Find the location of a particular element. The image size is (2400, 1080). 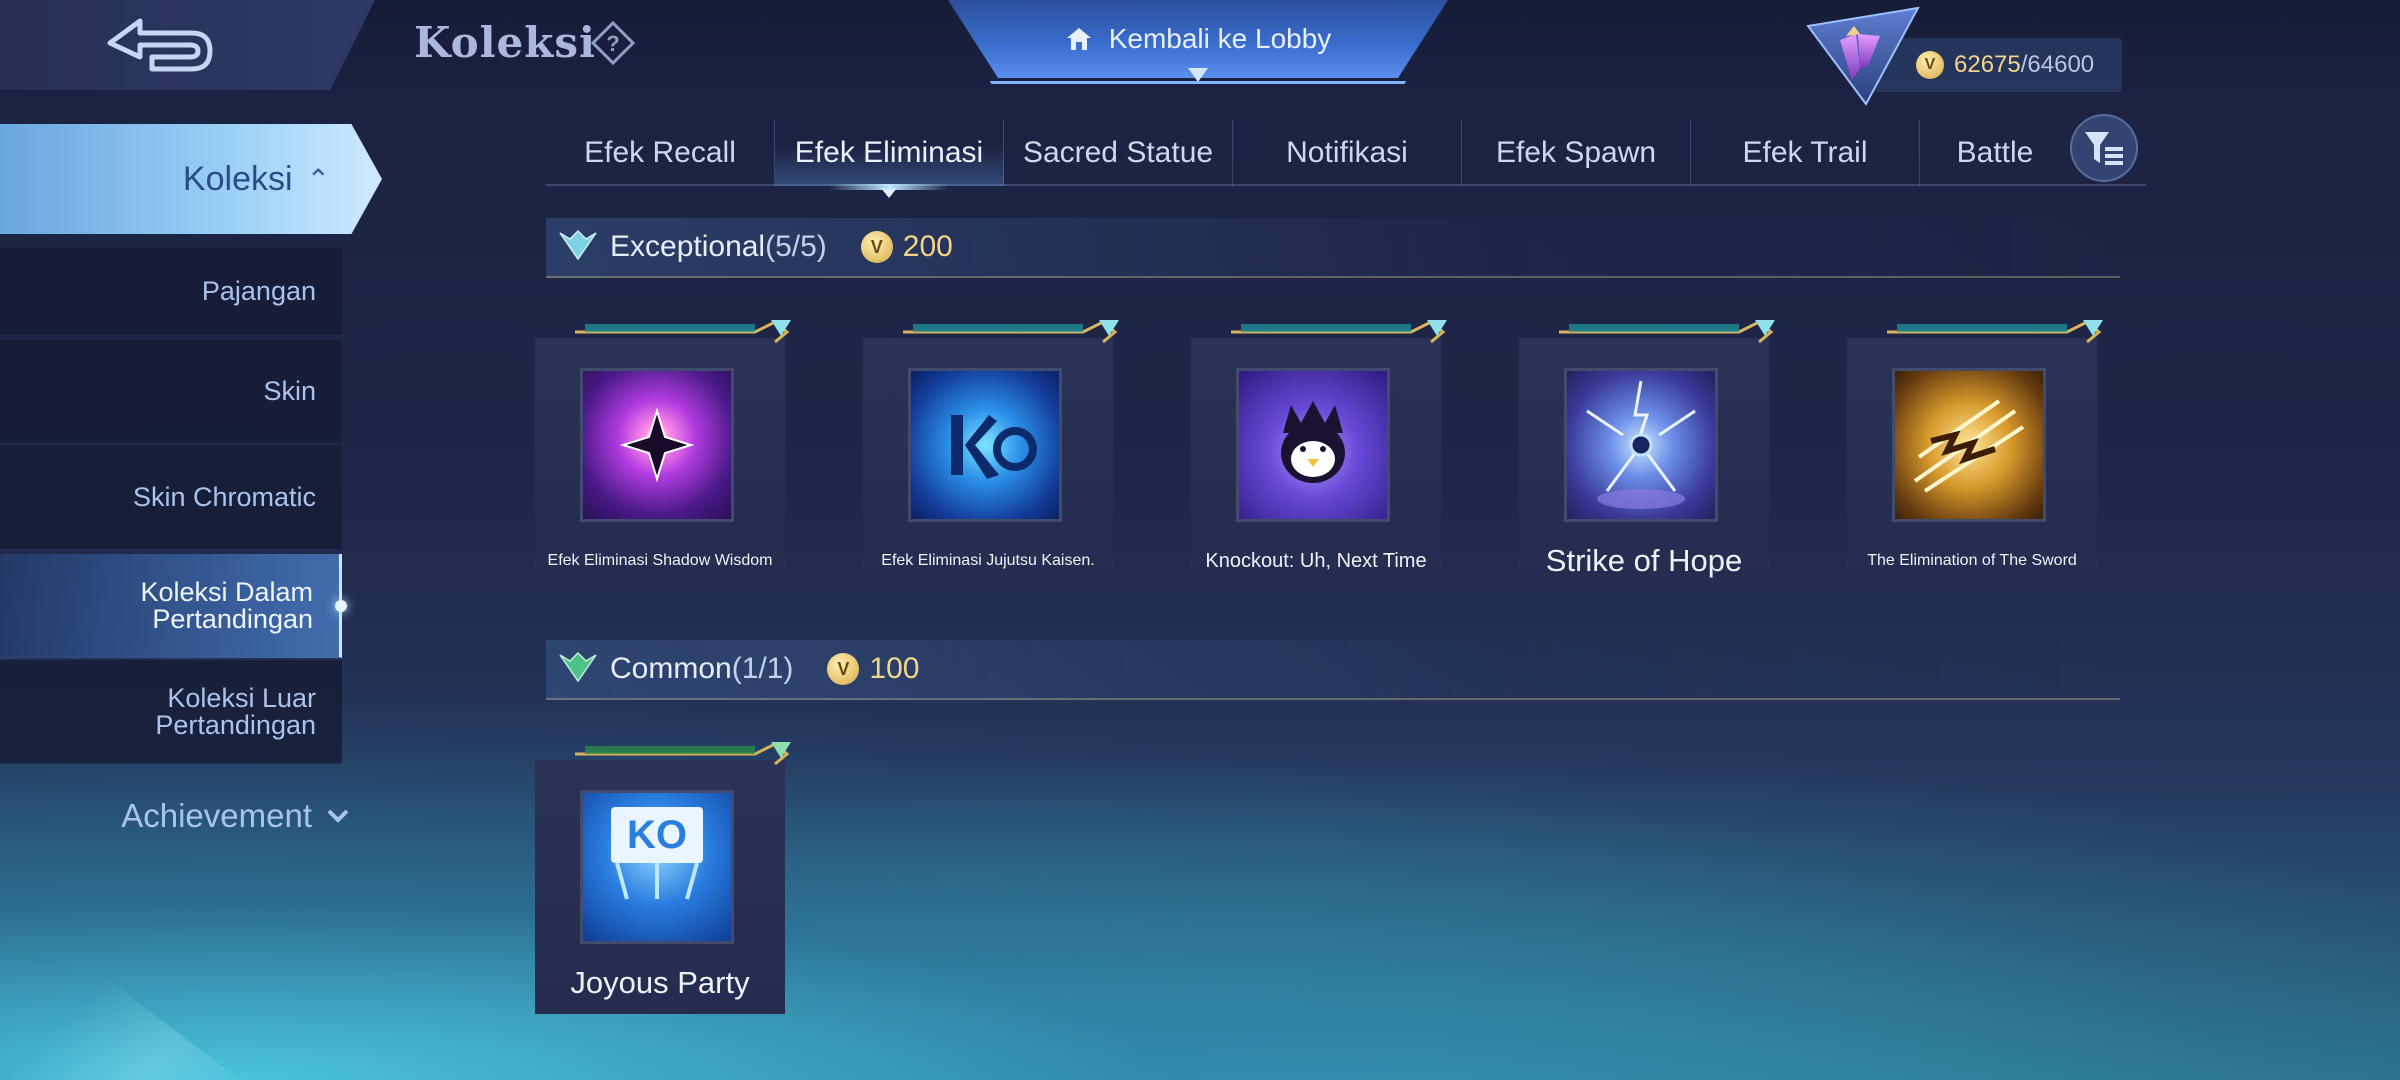

tab-efek-spawn: Efek Spawn is located at coordinates (1576, 153).